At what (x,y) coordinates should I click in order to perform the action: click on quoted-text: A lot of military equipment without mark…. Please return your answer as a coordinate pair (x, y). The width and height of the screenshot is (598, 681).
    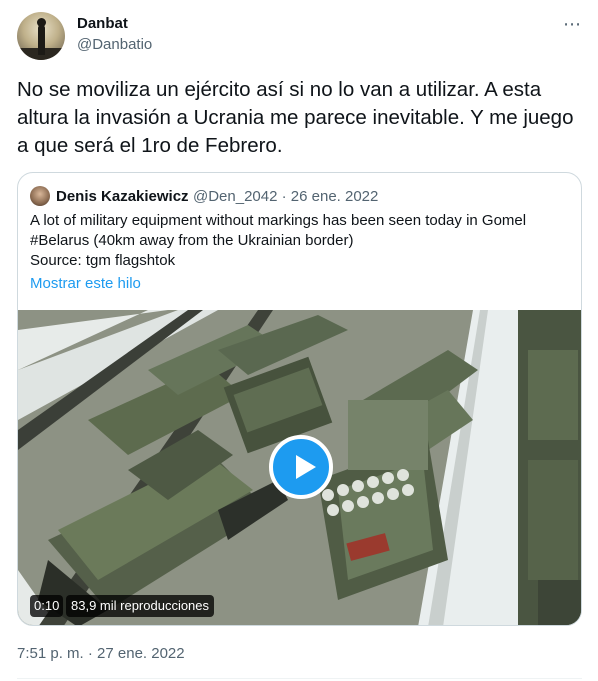
    Looking at the image, I should click on (300, 241).